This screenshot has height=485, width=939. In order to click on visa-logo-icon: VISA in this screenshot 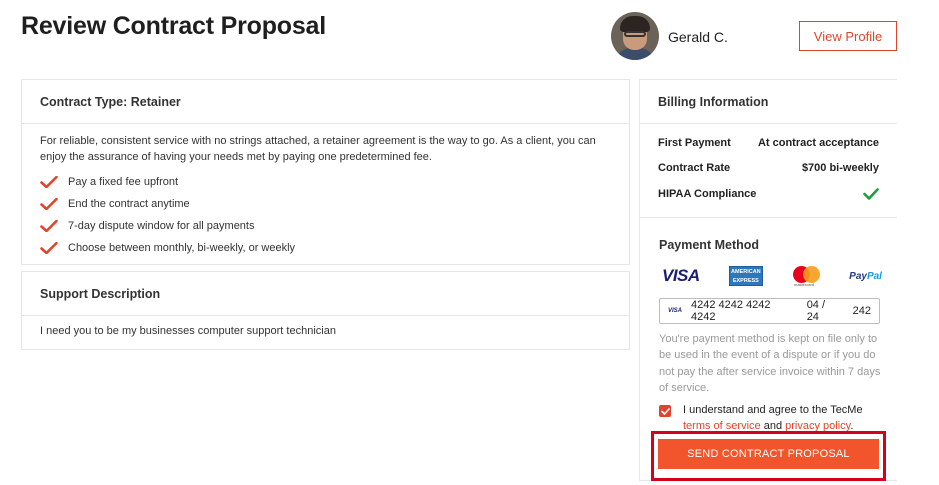, I will do `click(681, 275)`.